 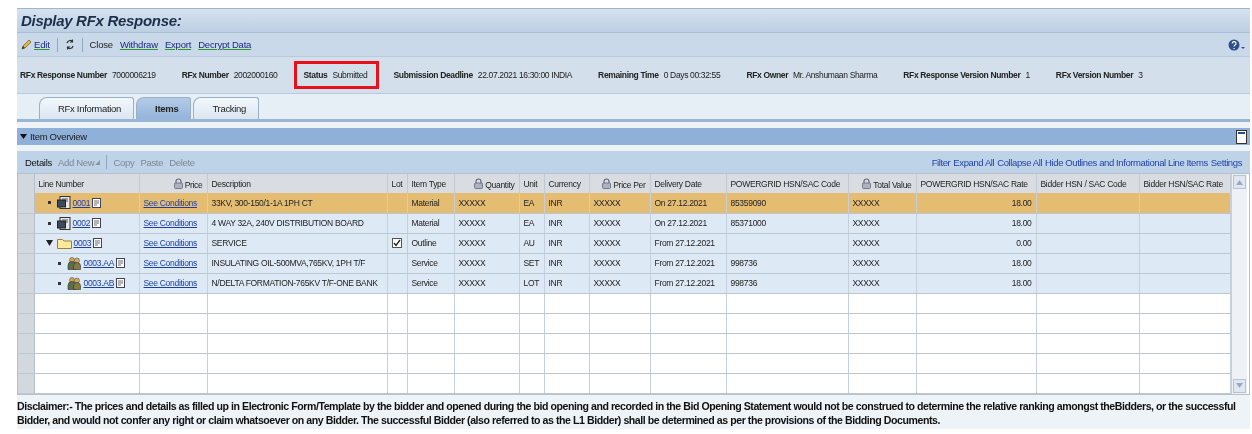 I want to click on tab: Tracking, so click(x=226, y=108).